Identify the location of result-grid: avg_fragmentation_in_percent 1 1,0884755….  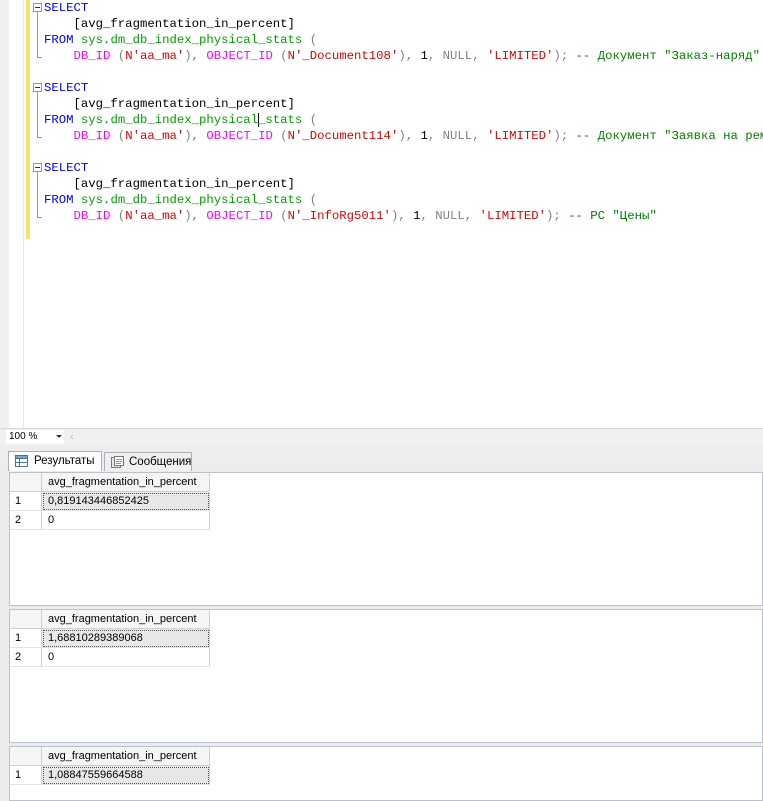
(386, 773).